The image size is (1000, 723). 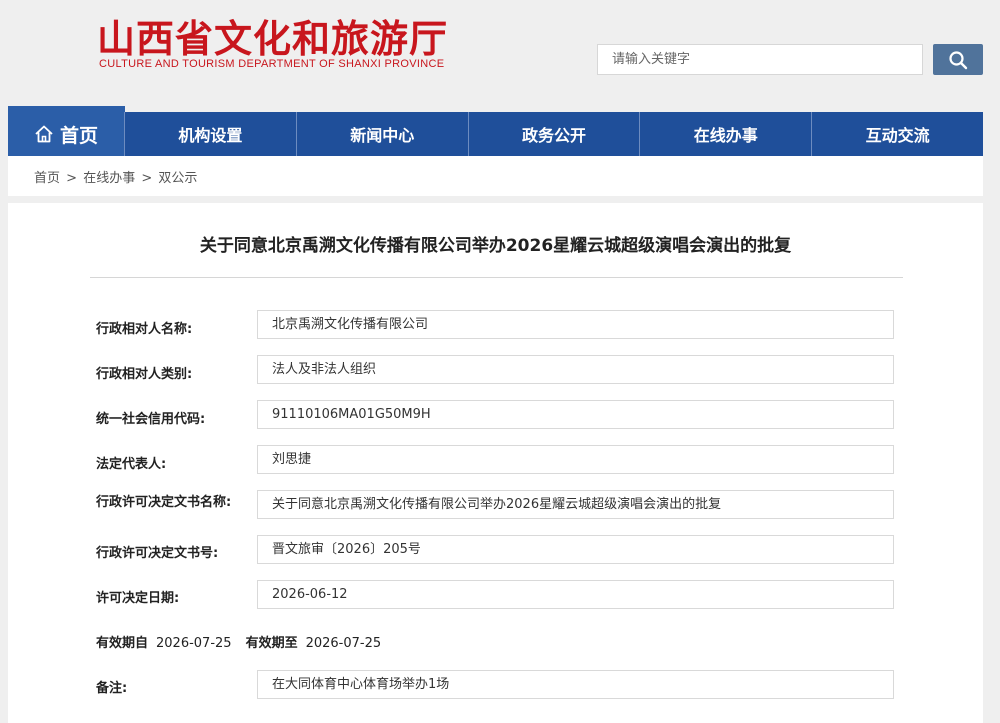 What do you see at coordinates (144, 374) in the screenshot?
I see `field-label: 行政相对人类别:` at bounding box center [144, 374].